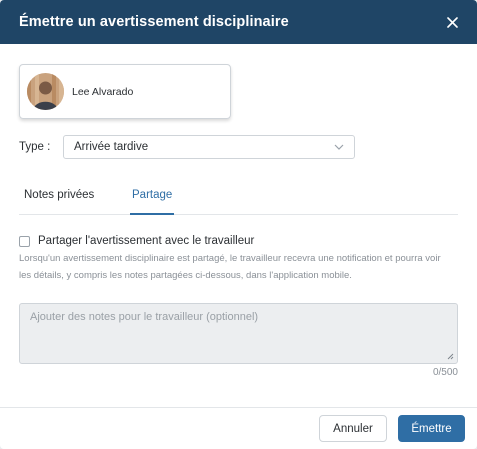 The width and height of the screenshot is (477, 449). What do you see at coordinates (35, 147) in the screenshot?
I see `type-label: Type :` at bounding box center [35, 147].